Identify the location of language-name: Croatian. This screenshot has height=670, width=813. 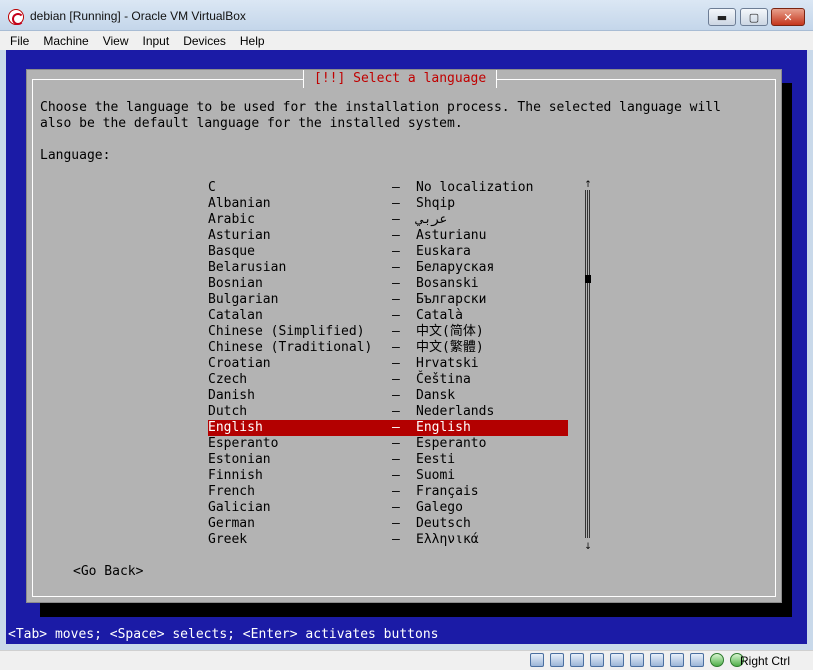
(239, 363).